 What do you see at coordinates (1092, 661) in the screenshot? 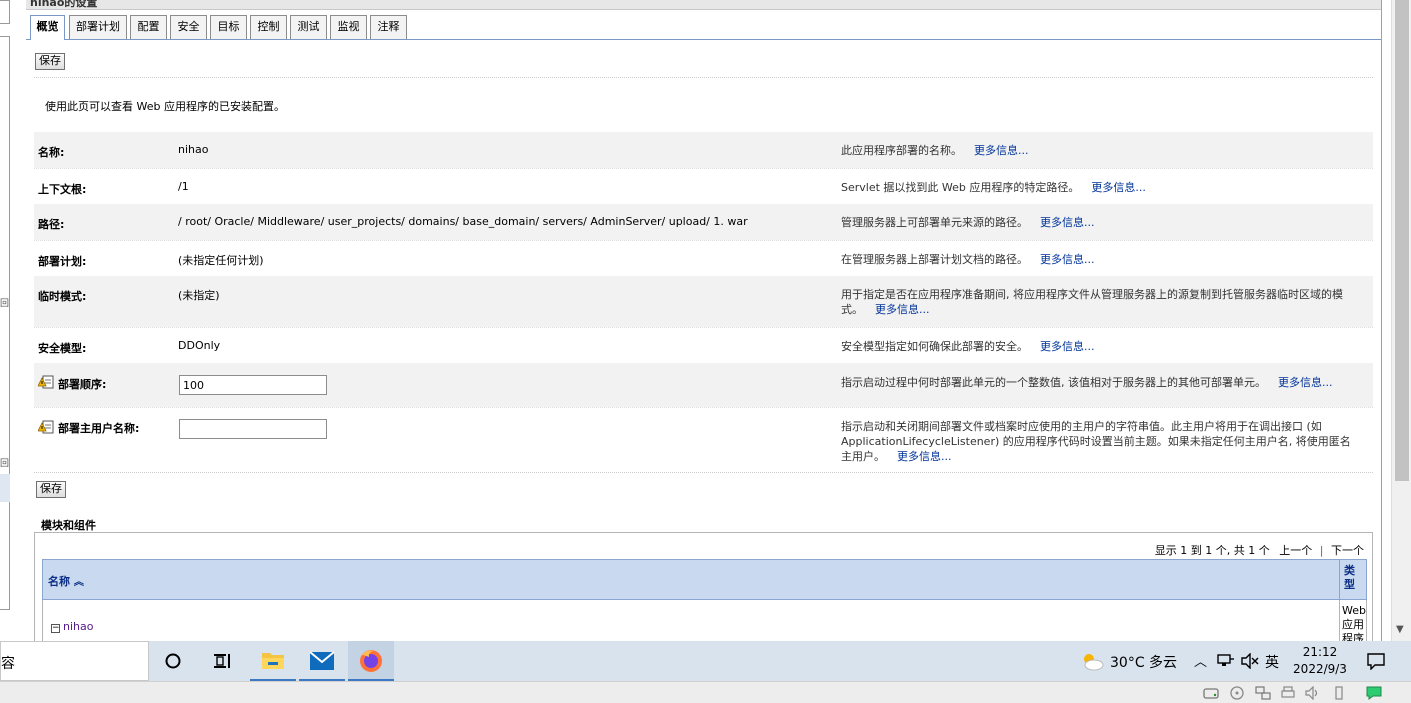
I see `weather-cloud-sun-icon` at bounding box center [1092, 661].